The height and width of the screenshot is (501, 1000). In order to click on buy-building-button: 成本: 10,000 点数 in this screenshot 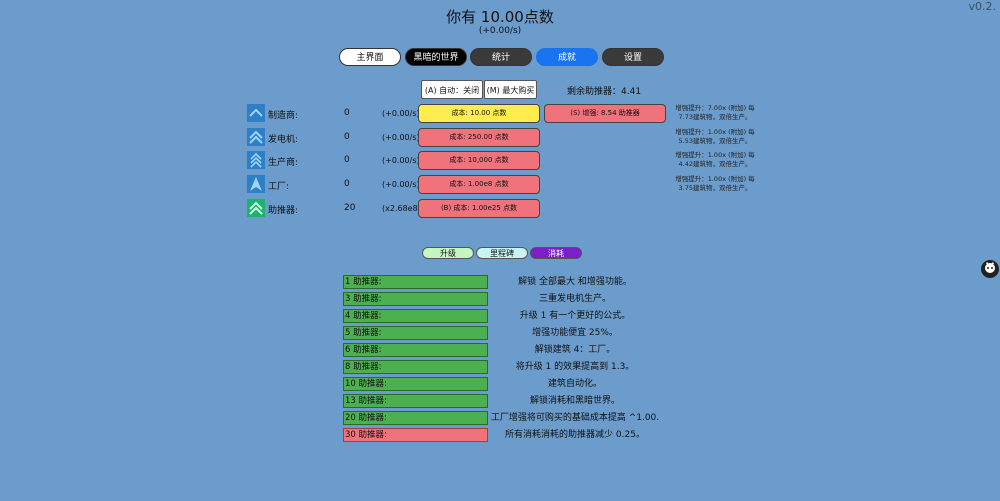, I will do `click(479, 160)`.